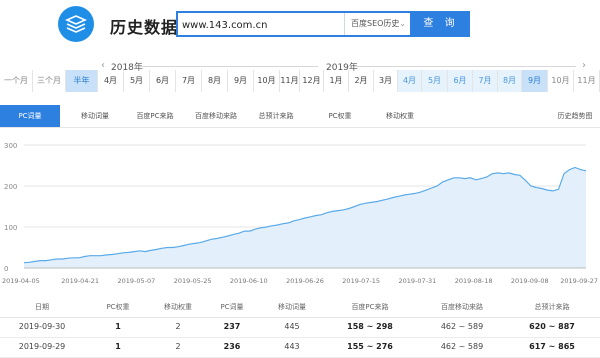 This screenshot has width=600, height=358. What do you see at coordinates (95, 116) in the screenshot?
I see `tab-metric: 移动词量` at bounding box center [95, 116].